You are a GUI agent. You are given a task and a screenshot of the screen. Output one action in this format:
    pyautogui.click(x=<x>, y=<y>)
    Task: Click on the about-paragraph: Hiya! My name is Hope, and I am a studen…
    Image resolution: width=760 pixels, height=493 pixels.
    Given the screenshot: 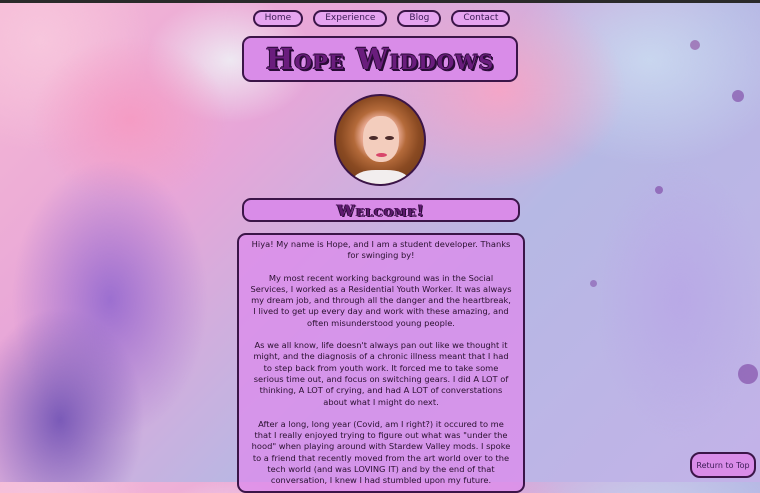 What is the action you would take?
    pyautogui.click(x=381, y=250)
    